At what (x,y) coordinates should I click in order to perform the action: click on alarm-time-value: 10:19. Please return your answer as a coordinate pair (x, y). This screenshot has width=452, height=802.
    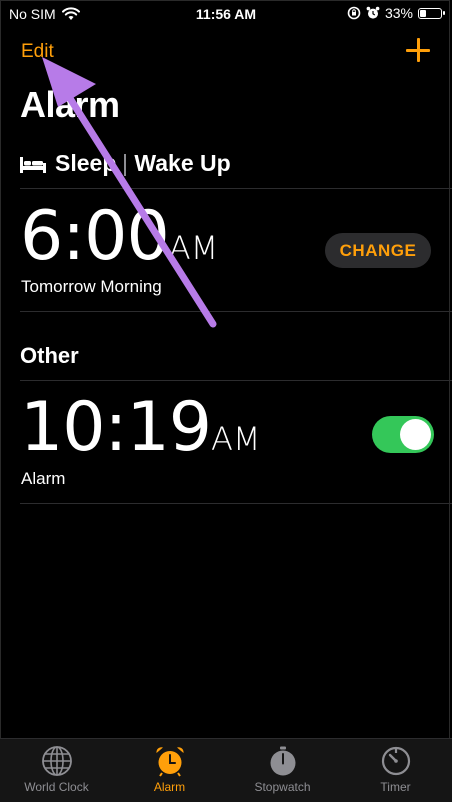
    Looking at the image, I should click on (116, 427).